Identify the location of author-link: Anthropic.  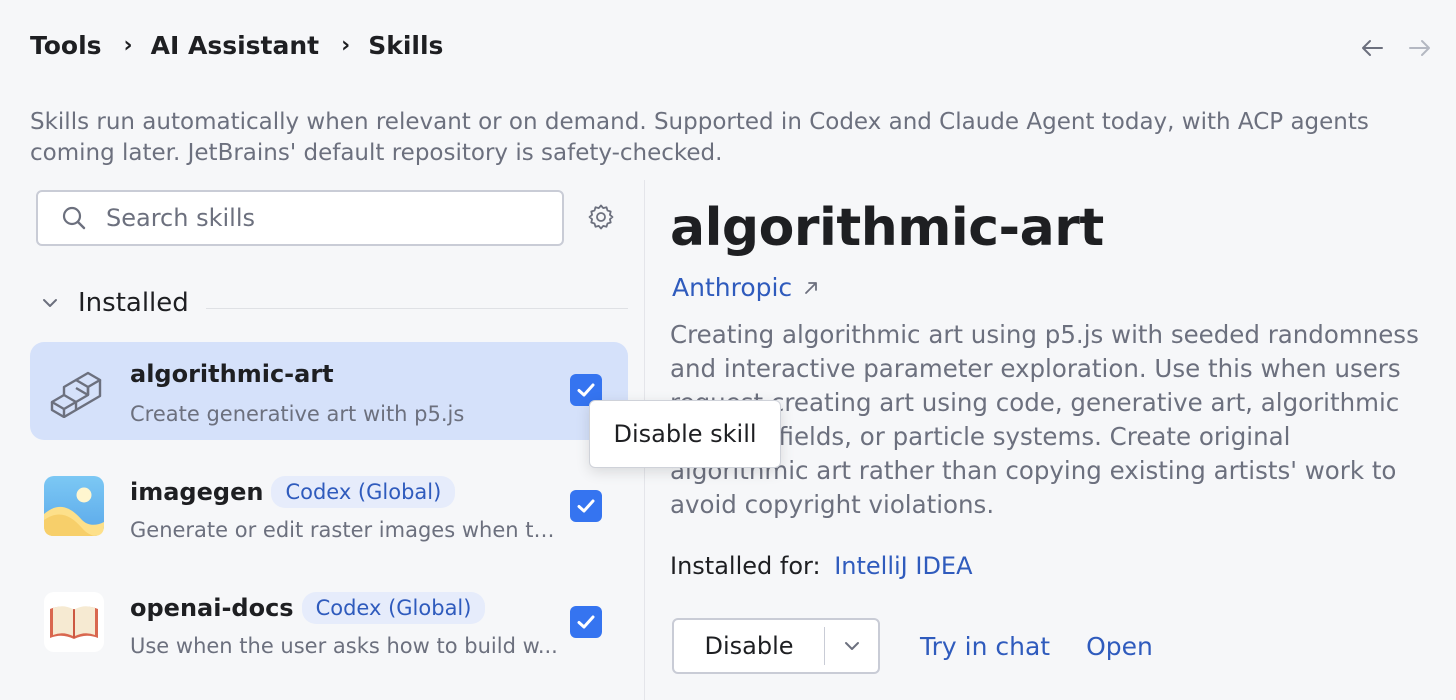
(746, 287).